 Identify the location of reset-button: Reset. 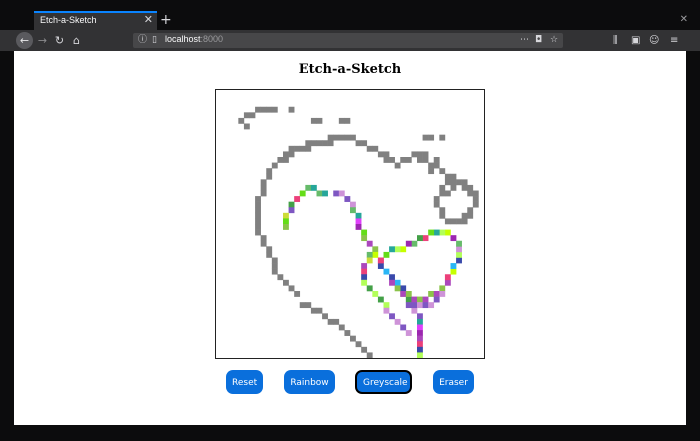
(244, 382).